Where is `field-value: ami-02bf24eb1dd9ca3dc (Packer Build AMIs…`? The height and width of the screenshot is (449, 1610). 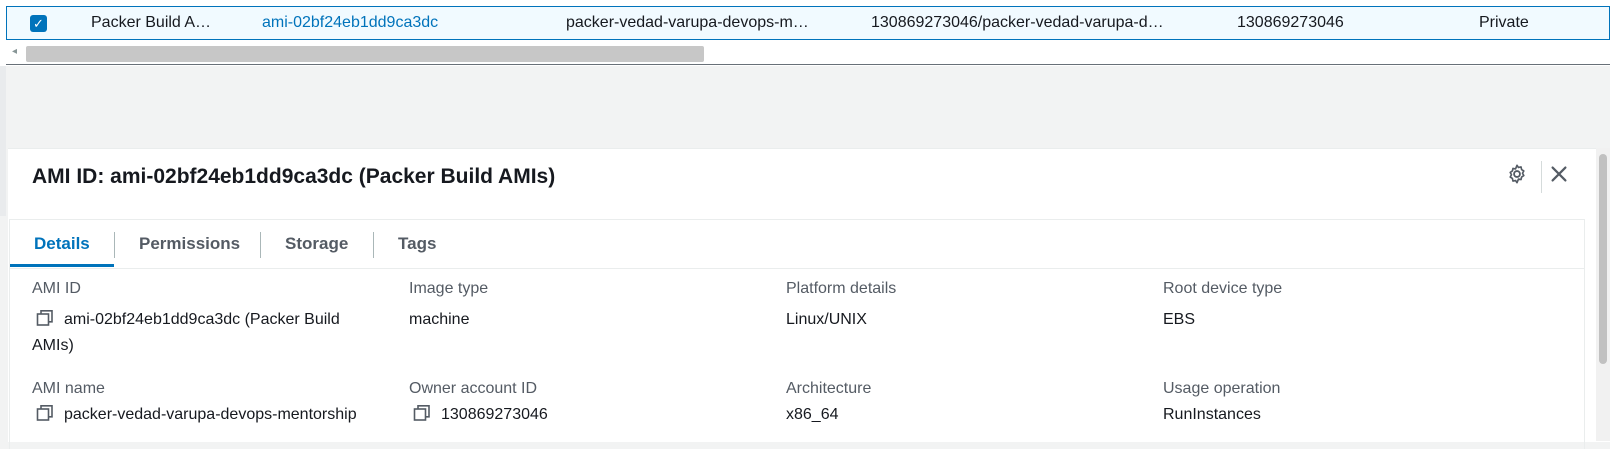 field-value: ami-02bf24eb1dd9ca3dc (Packer Build AMIs… is located at coordinates (207, 333).